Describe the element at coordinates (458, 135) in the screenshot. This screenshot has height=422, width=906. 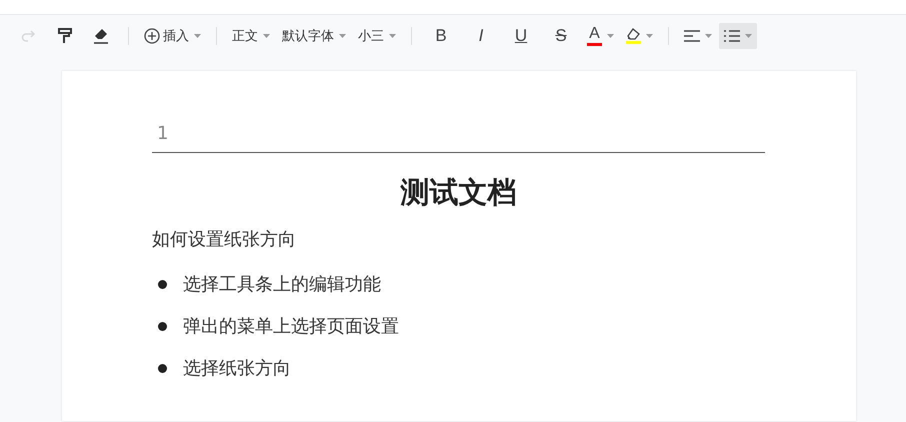
I see `header-text: 1` at that location.